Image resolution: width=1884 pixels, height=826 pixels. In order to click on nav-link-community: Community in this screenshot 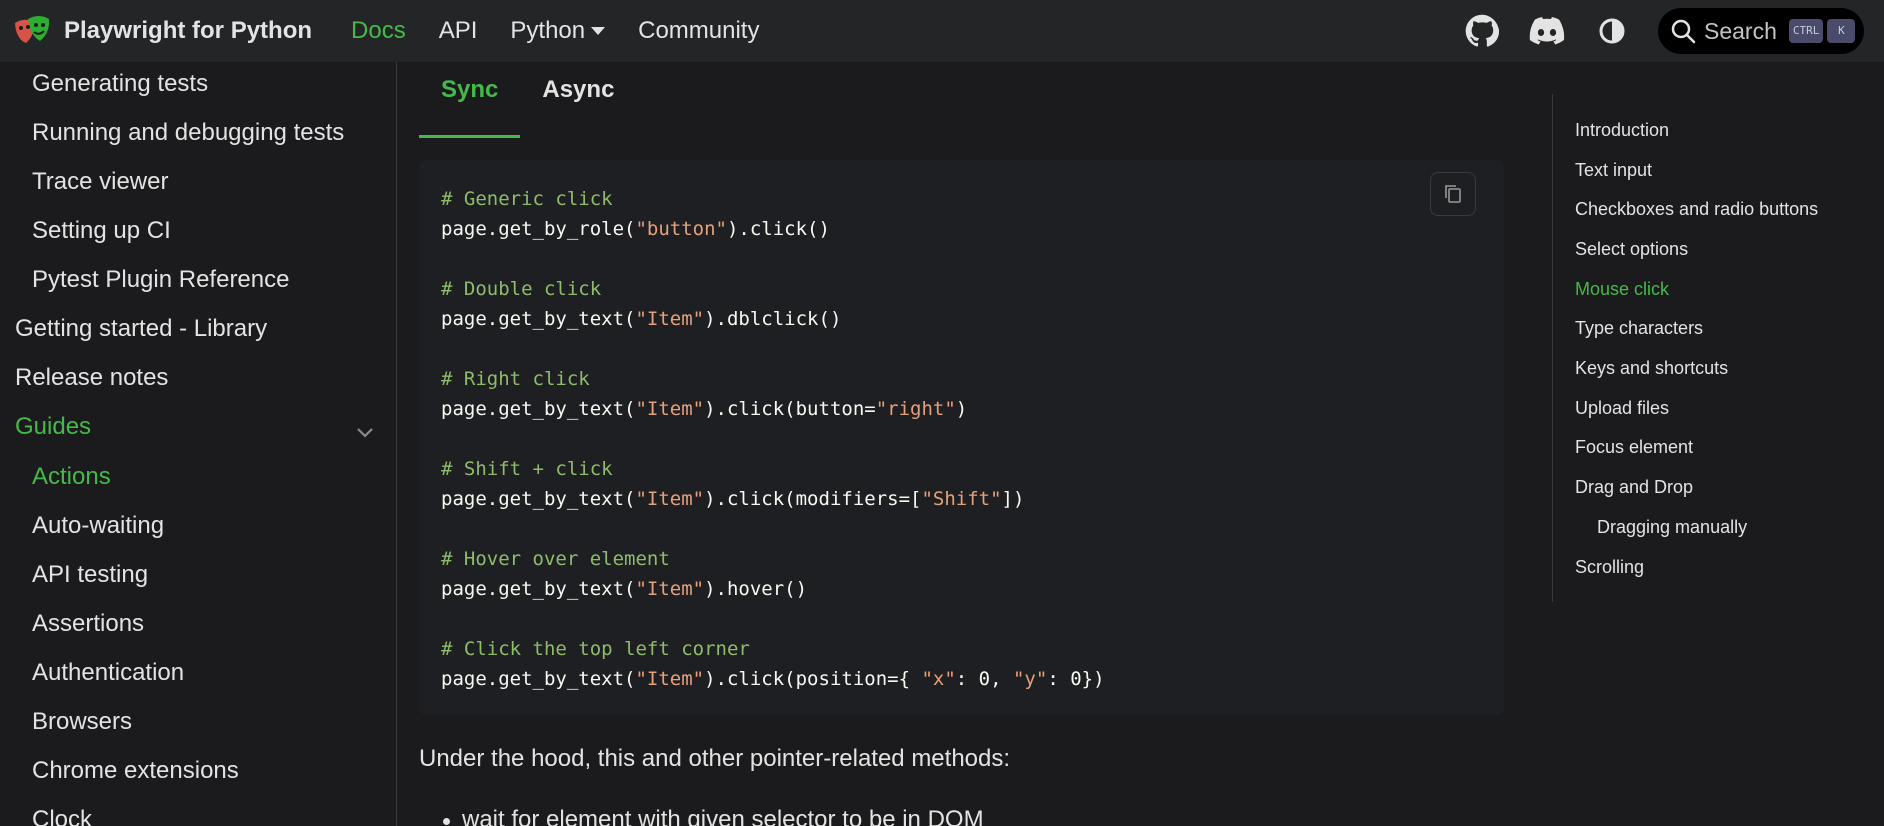, I will do `click(698, 31)`.